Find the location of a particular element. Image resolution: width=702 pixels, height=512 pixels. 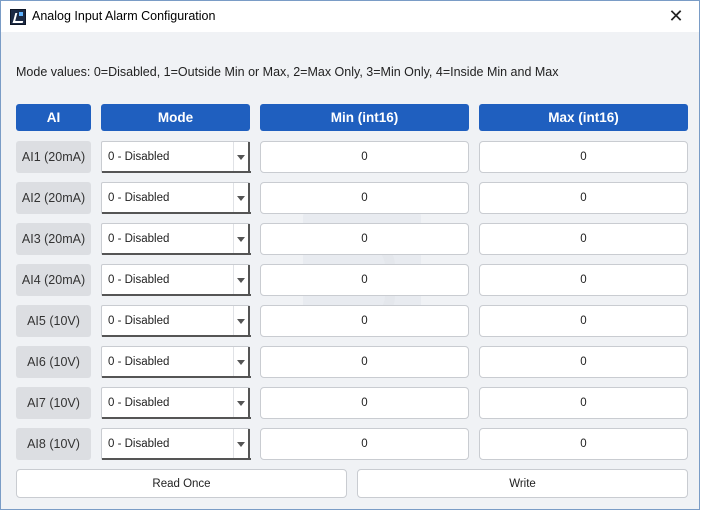

close-button: ✕ is located at coordinates (676, 16).